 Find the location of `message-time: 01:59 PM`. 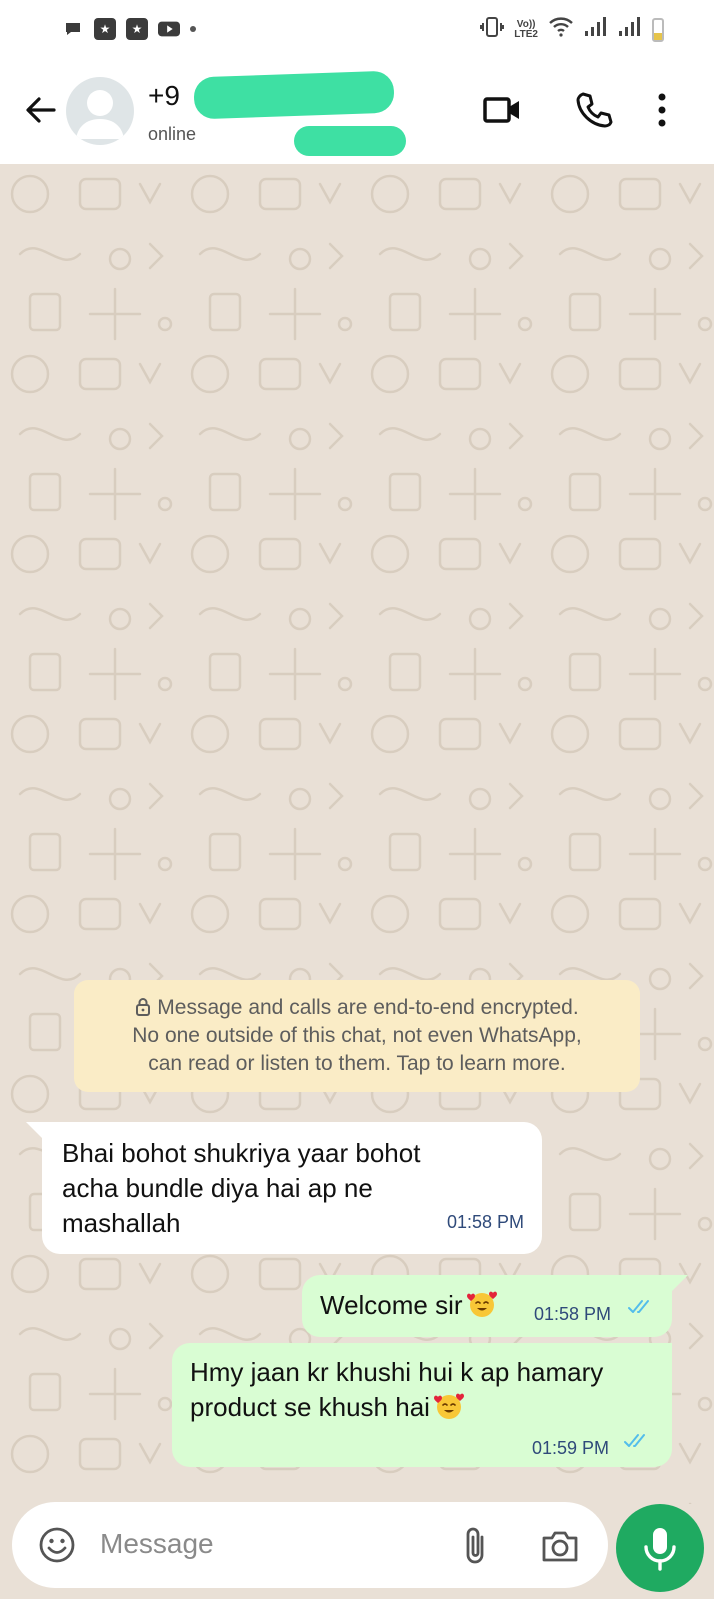

message-time: 01:59 PM is located at coordinates (571, 1448).